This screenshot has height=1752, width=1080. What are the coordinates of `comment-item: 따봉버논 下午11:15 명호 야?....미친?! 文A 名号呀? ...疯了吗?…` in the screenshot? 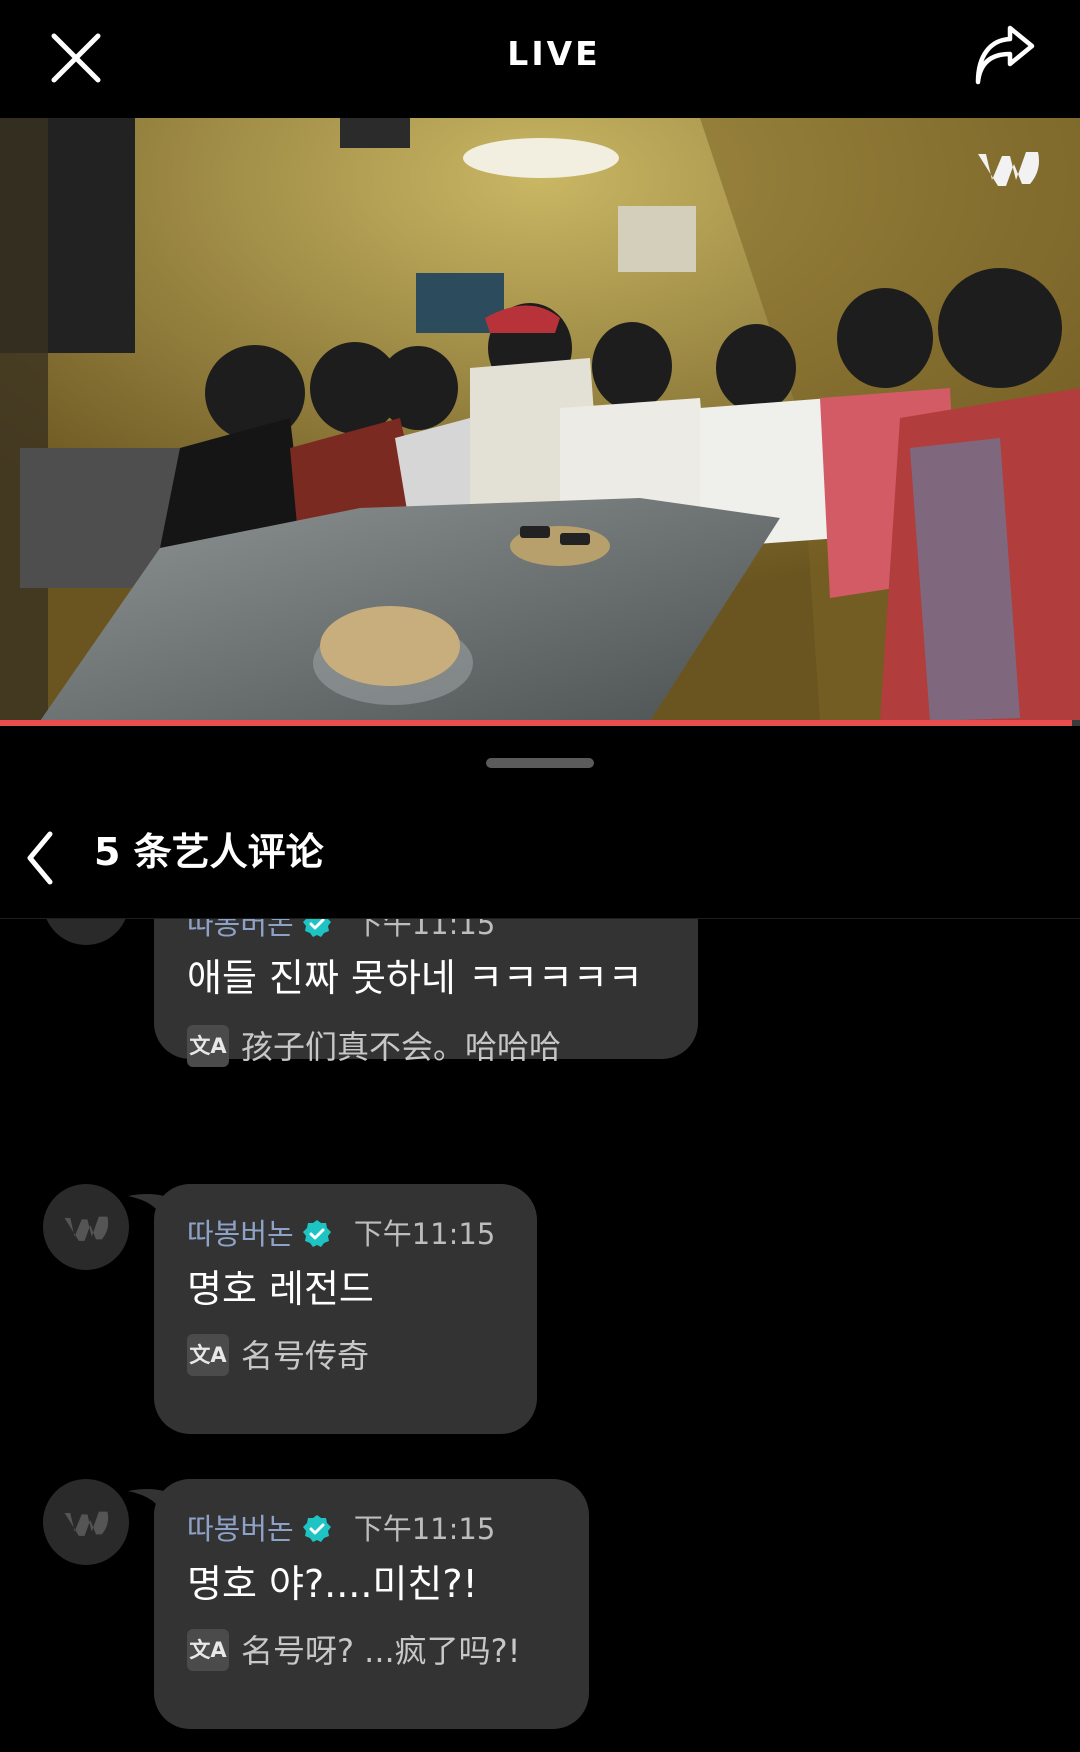 It's located at (540, 1604).